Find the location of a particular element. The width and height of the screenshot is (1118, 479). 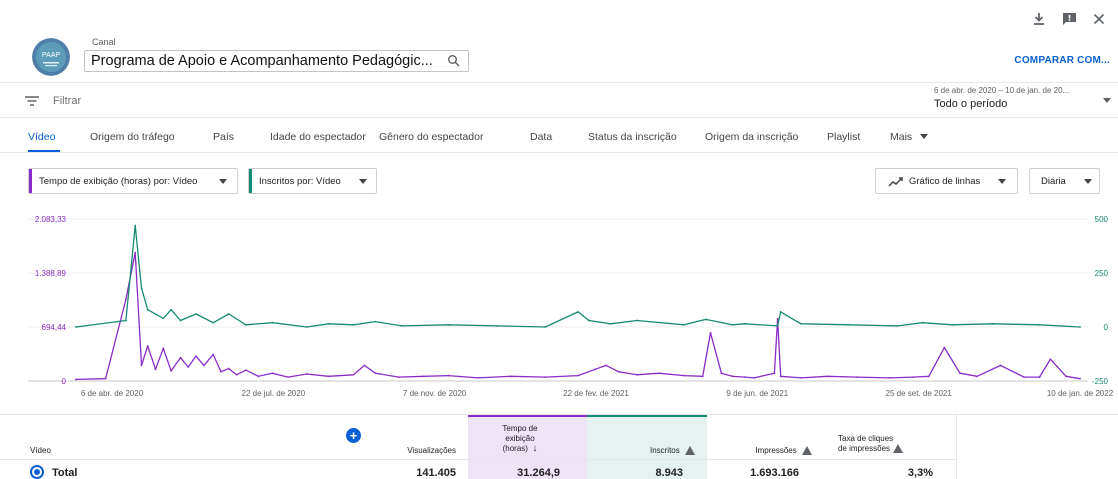

search-icon is located at coordinates (454, 61).